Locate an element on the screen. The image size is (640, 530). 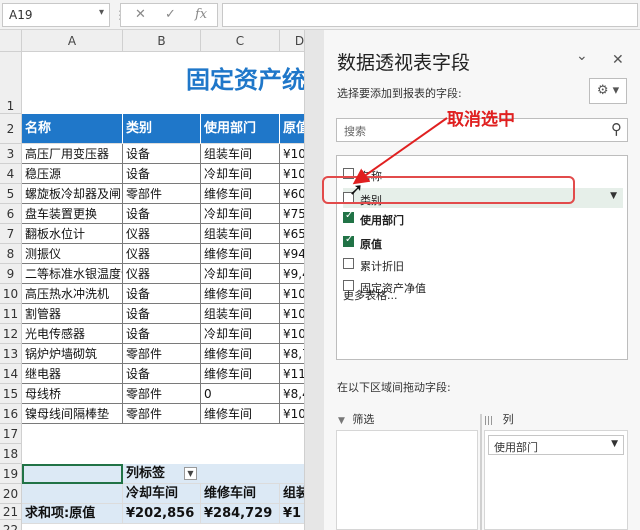
field-settings-button: ⚙ ▾ is located at coordinates (608, 91).